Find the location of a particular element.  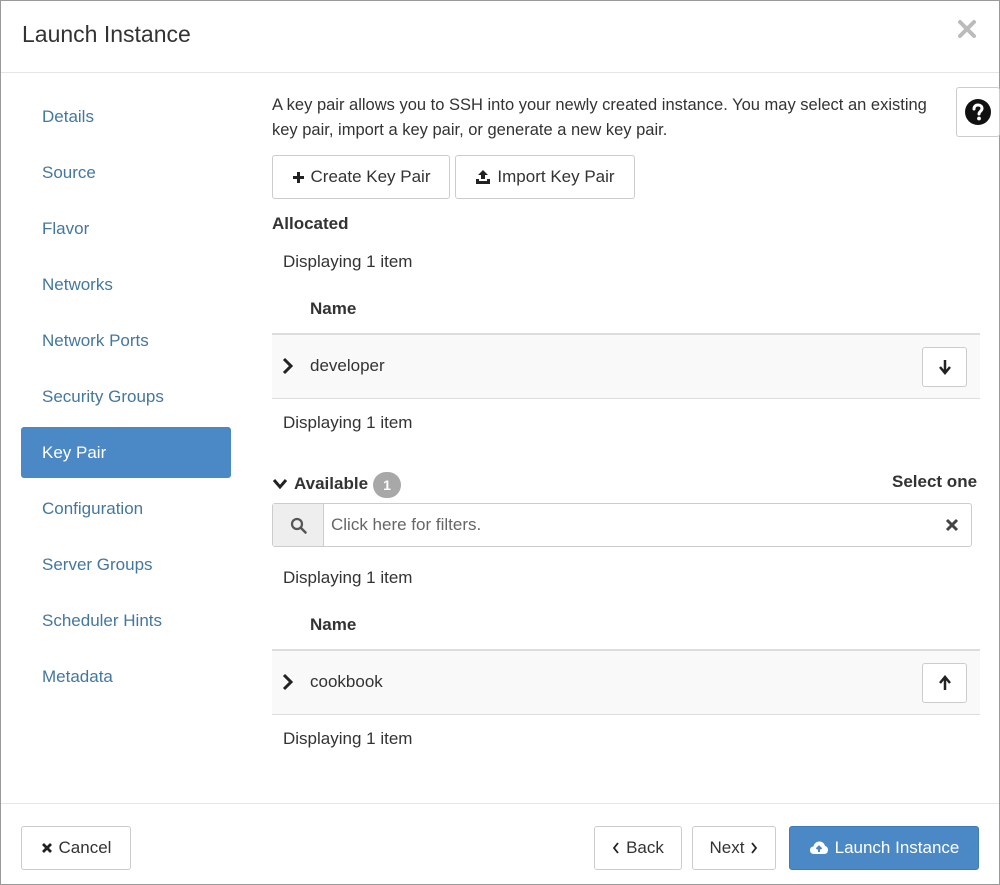

back-button: Back is located at coordinates (638, 848).